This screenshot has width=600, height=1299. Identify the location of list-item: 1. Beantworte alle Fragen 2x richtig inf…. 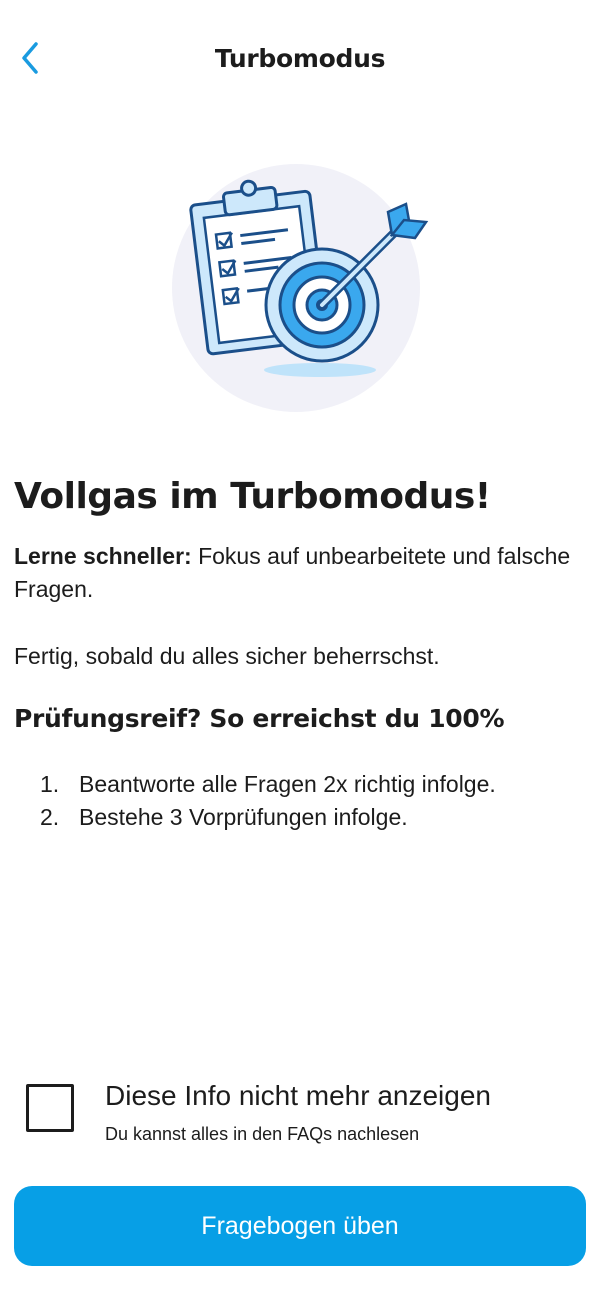
(315, 784).